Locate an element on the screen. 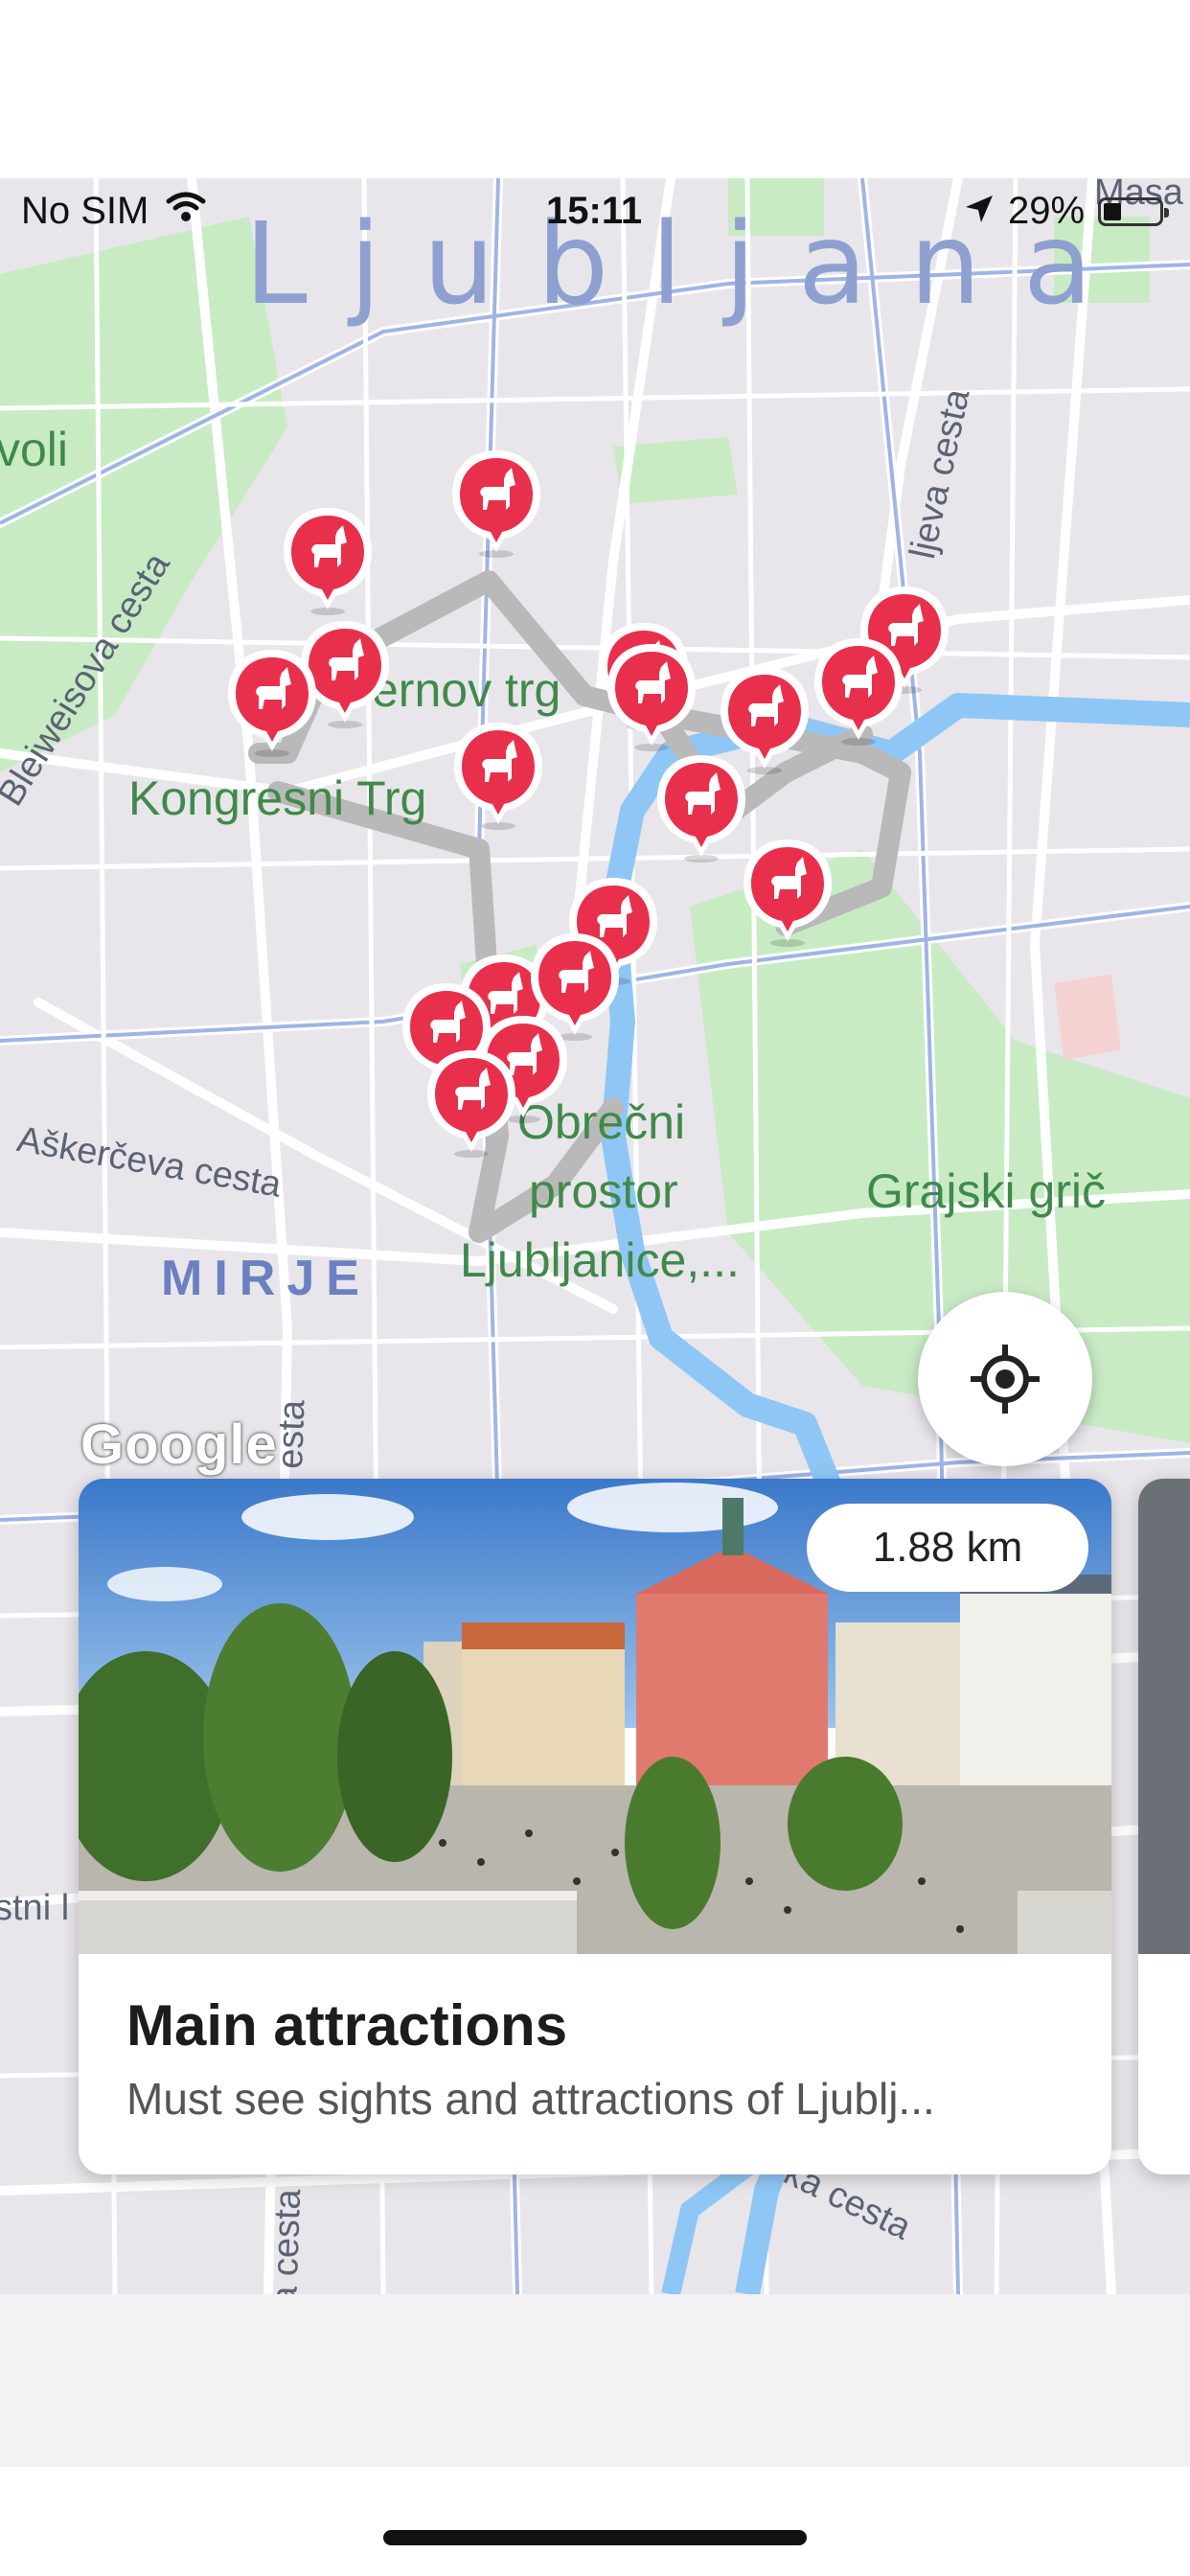 The image size is (1190, 2576). place-label-obrecni-2: prostor is located at coordinates (604, 1191).